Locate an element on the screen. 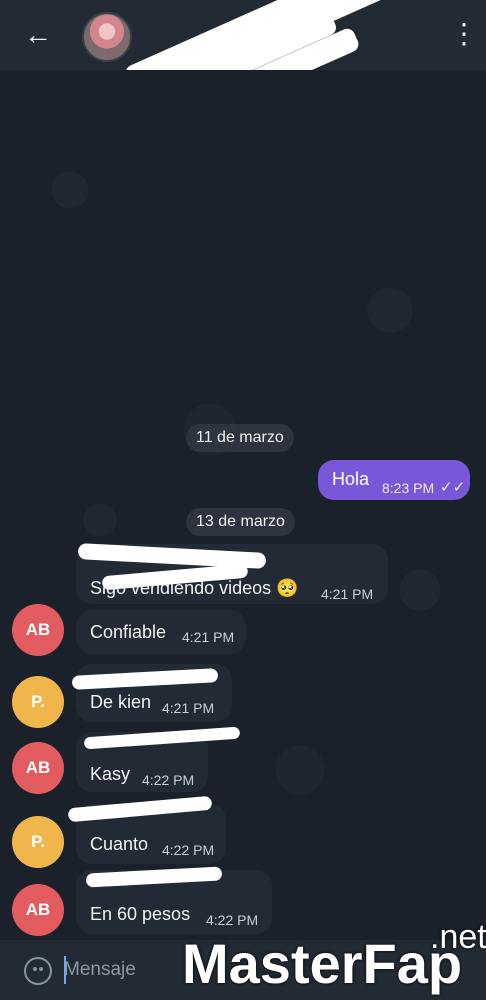 The image size is (486, 1000). watermark-suffix: .net is located at coordinates (458, 937).